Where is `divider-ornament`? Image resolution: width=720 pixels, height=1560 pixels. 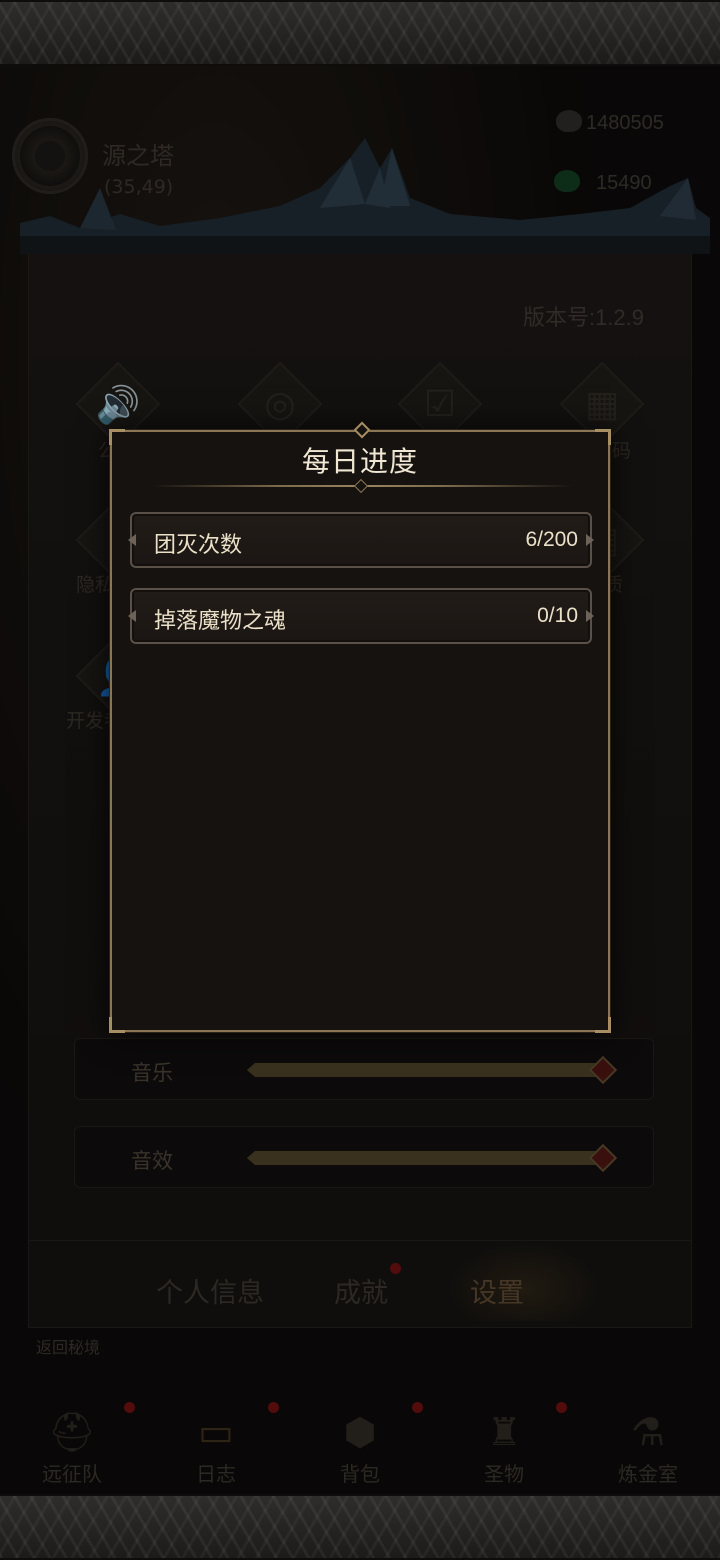
divider-ornament is located at coordinates (361, 486).